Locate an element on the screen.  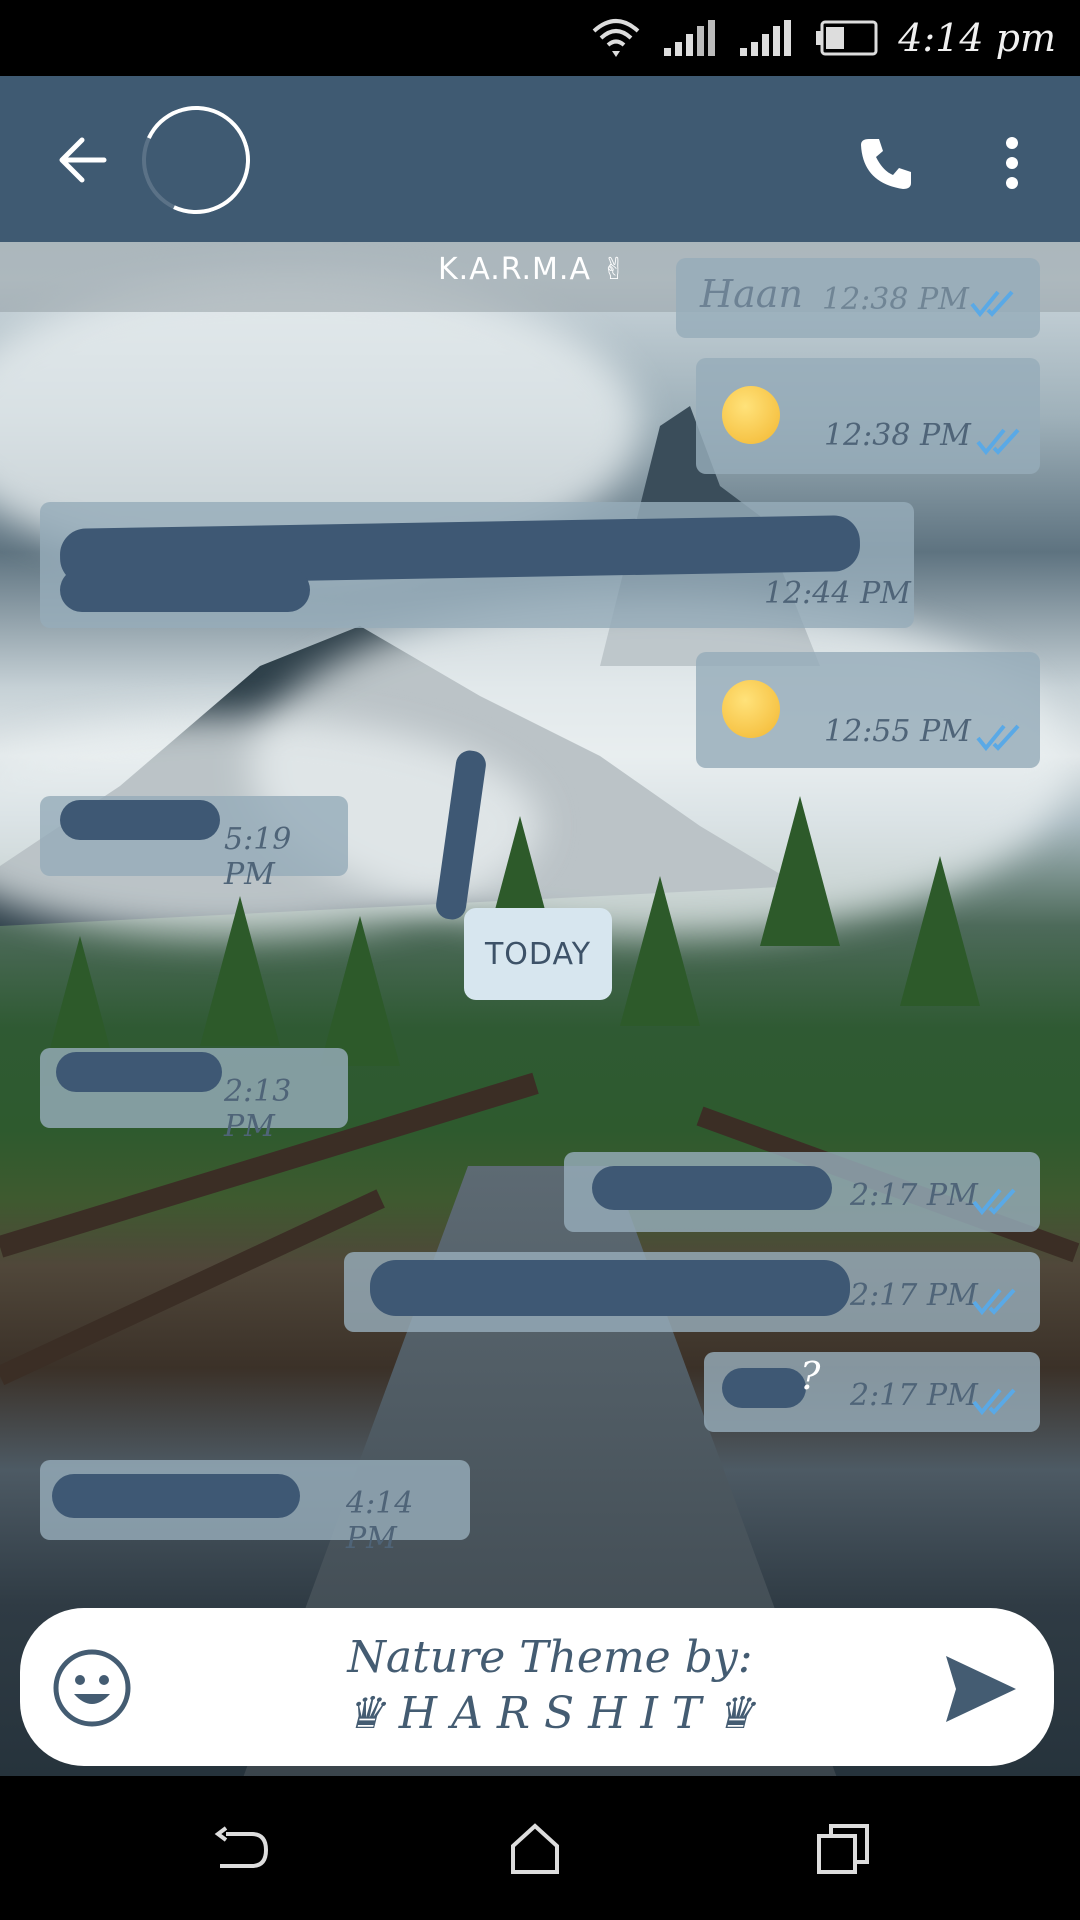
more-vertical-icon is located at coordinates (1012, 163).